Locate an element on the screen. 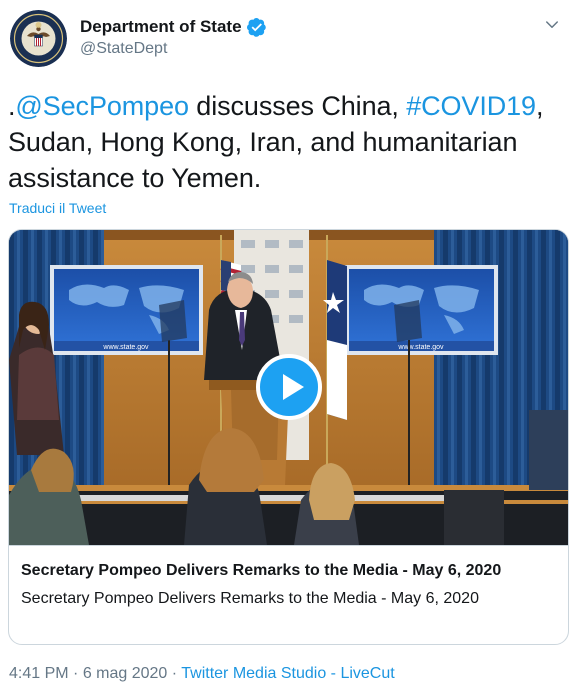  right-screen-url: www.state.gov is located at coordinates (420, 347).